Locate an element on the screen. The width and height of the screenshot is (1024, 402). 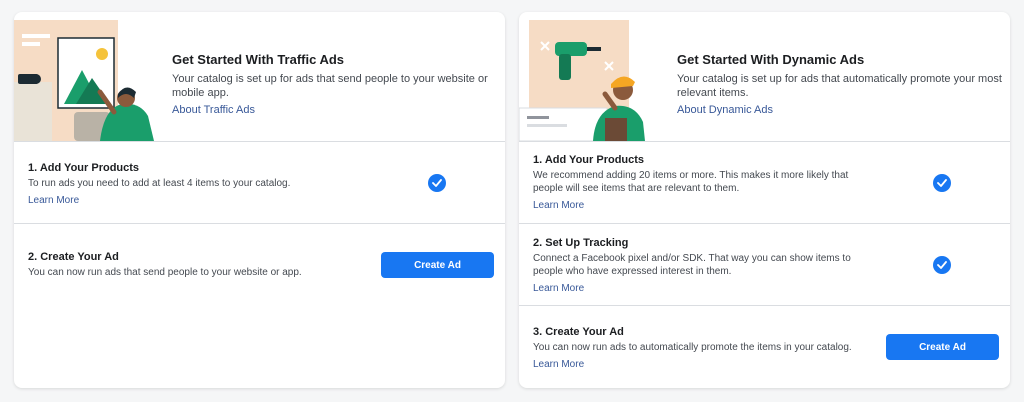
dynamic-step-2-title: 2. Set Up Tracking is located at coordinates (581, 243).